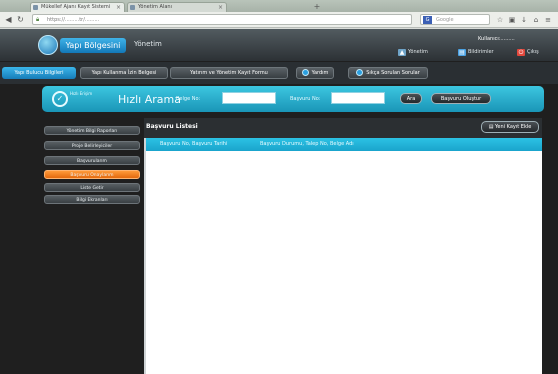 Image resolution: width=558 pixels, height=374 pixels. I want to click on subsystem-title: Yönetim, so click(148, 44).